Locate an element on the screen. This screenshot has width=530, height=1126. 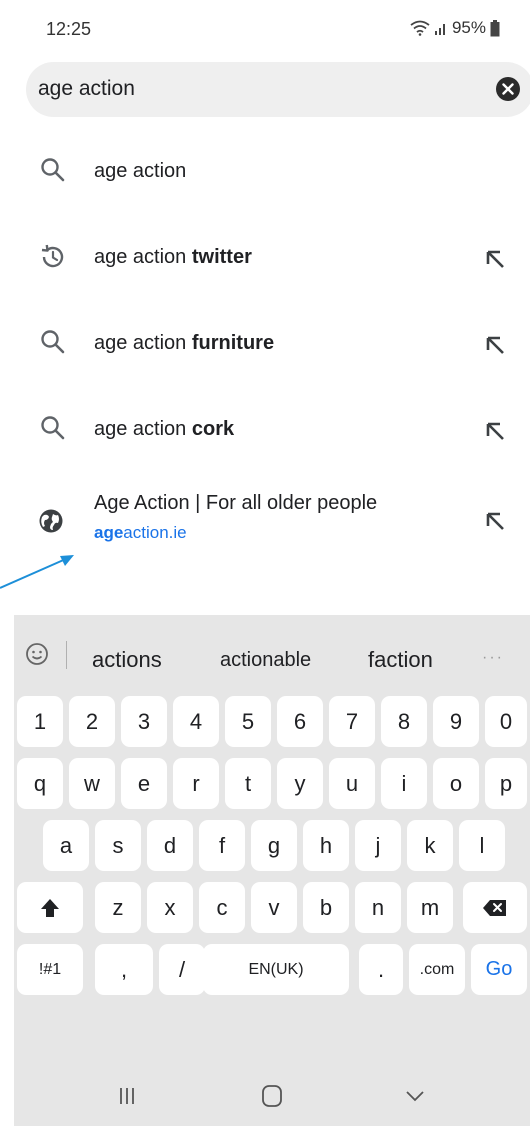
key-g: g is located at coordinates (274, 845).